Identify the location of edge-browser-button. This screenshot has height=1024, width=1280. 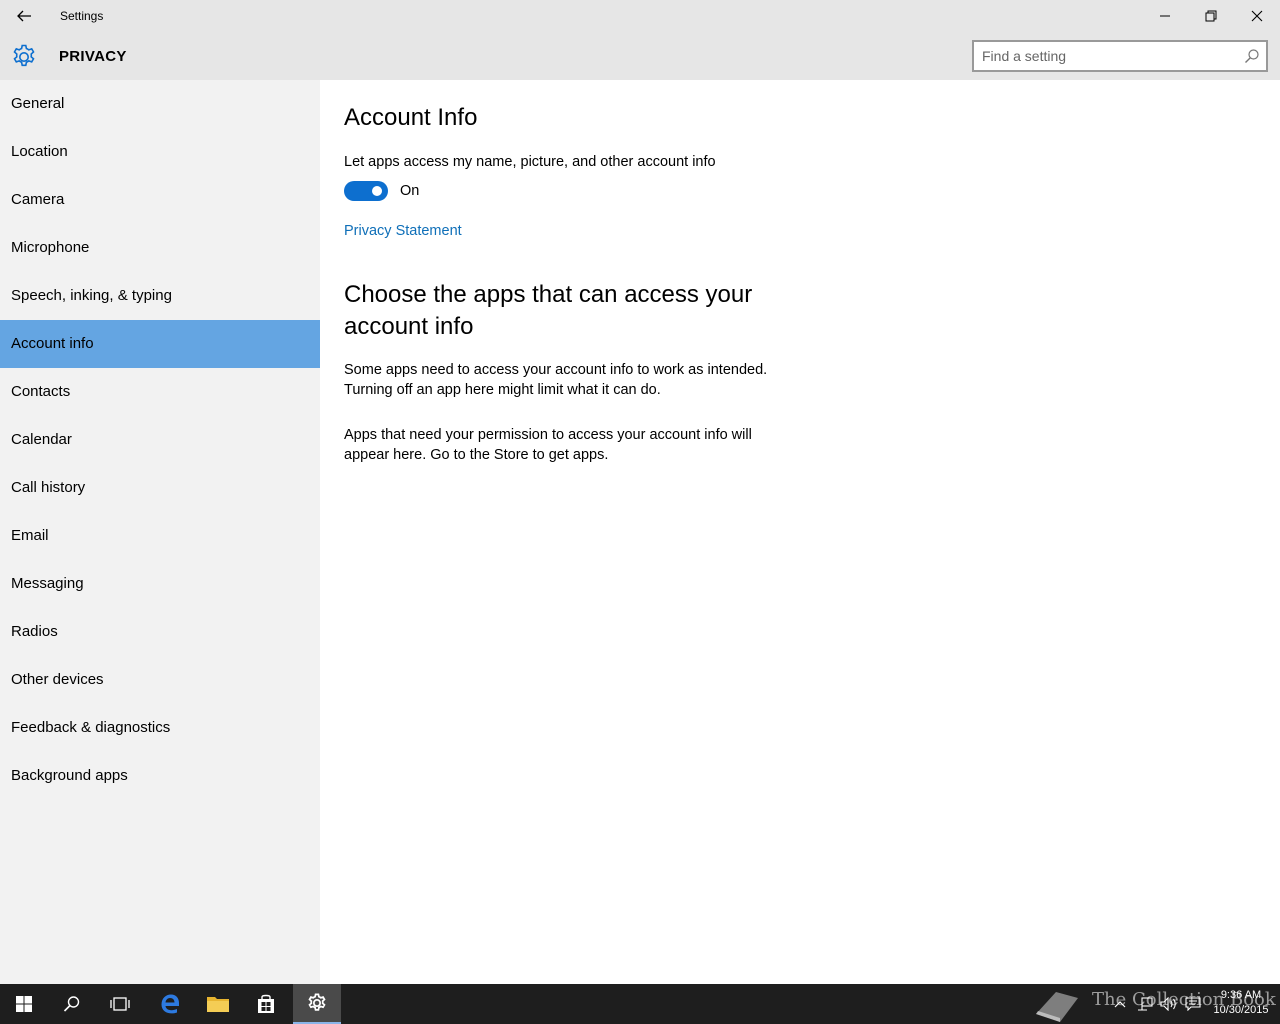
(170, 1004).